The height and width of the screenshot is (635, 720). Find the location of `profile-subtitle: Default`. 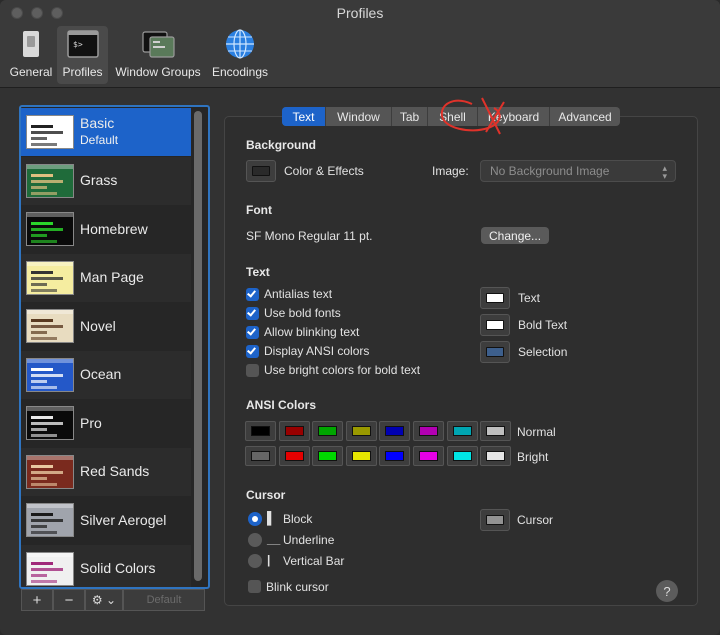

profile-subtitle: Default is located at coordinates (99, 140).